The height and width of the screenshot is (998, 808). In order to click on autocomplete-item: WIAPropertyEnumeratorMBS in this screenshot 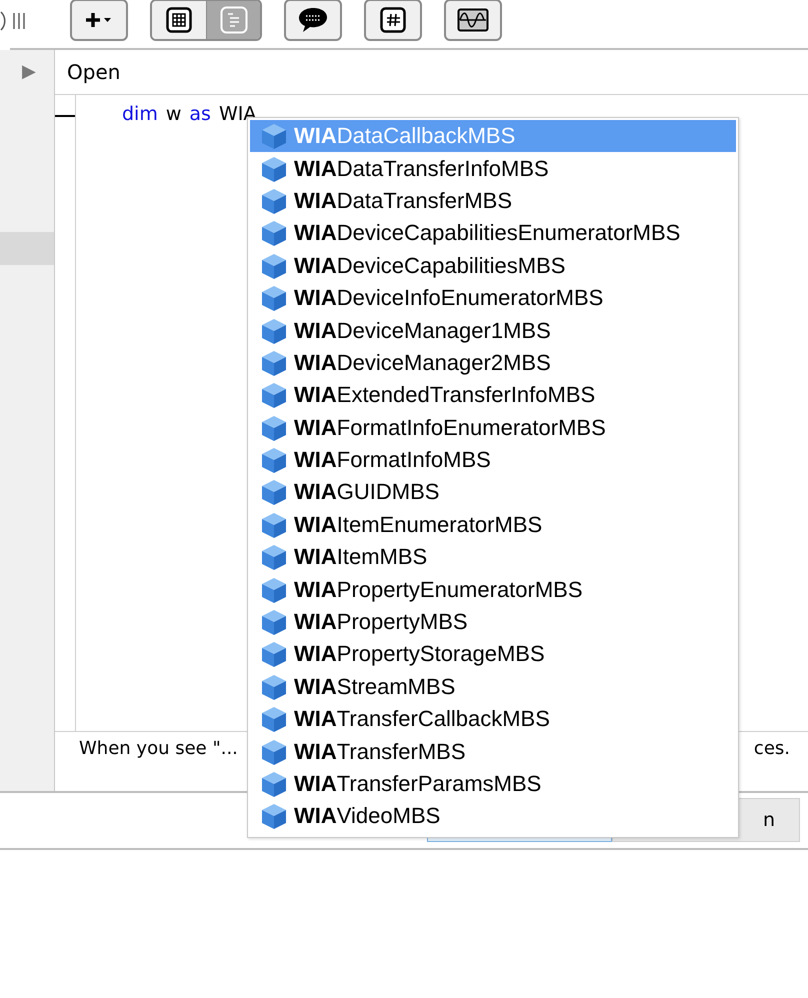, I will do `click(493, 589)`.